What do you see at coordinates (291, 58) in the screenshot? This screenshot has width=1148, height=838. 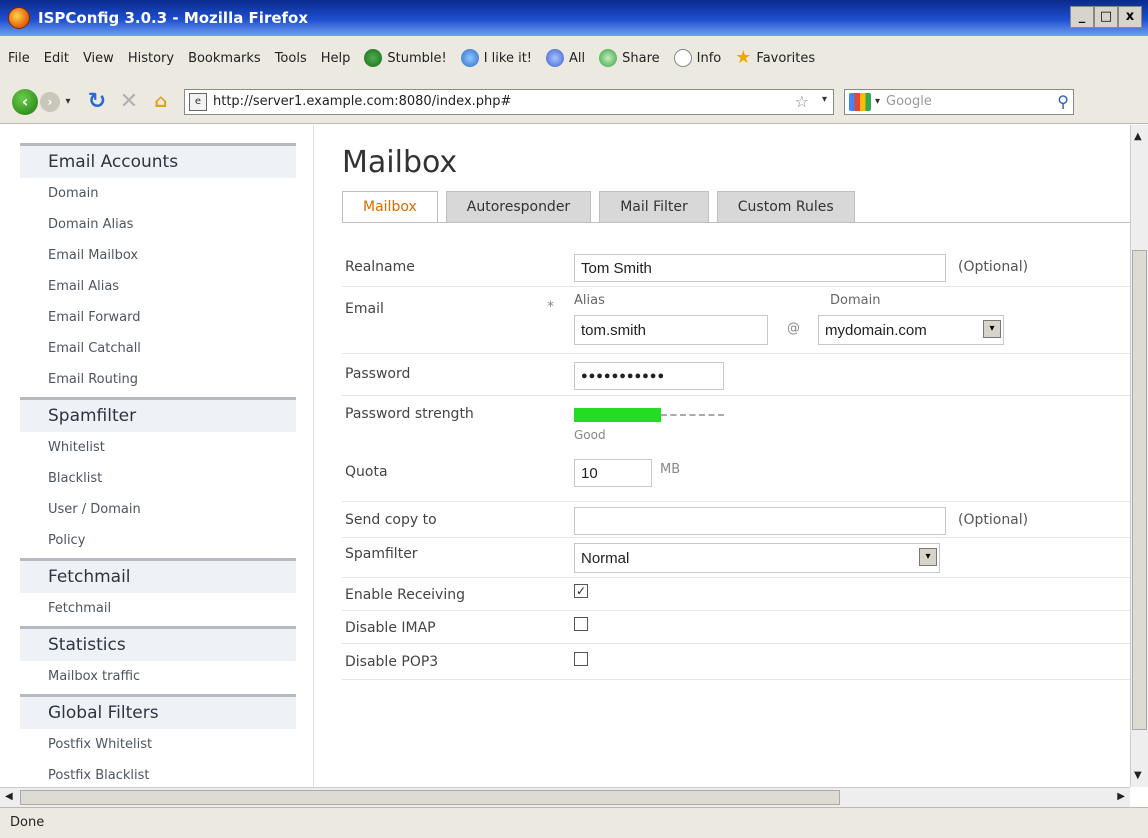 I see `menu-tools: Tools` at bounding box center [291, 58].